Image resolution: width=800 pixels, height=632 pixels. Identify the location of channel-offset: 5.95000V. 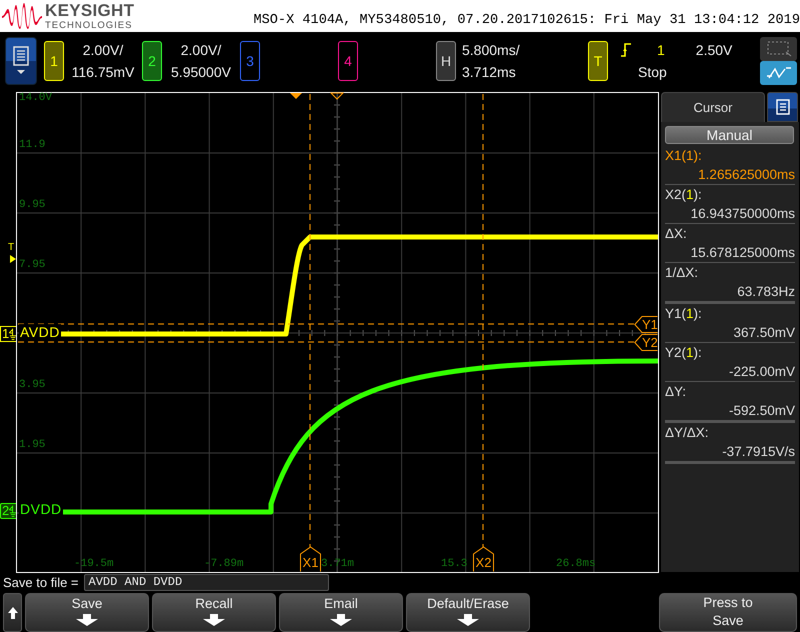
(201, 72).